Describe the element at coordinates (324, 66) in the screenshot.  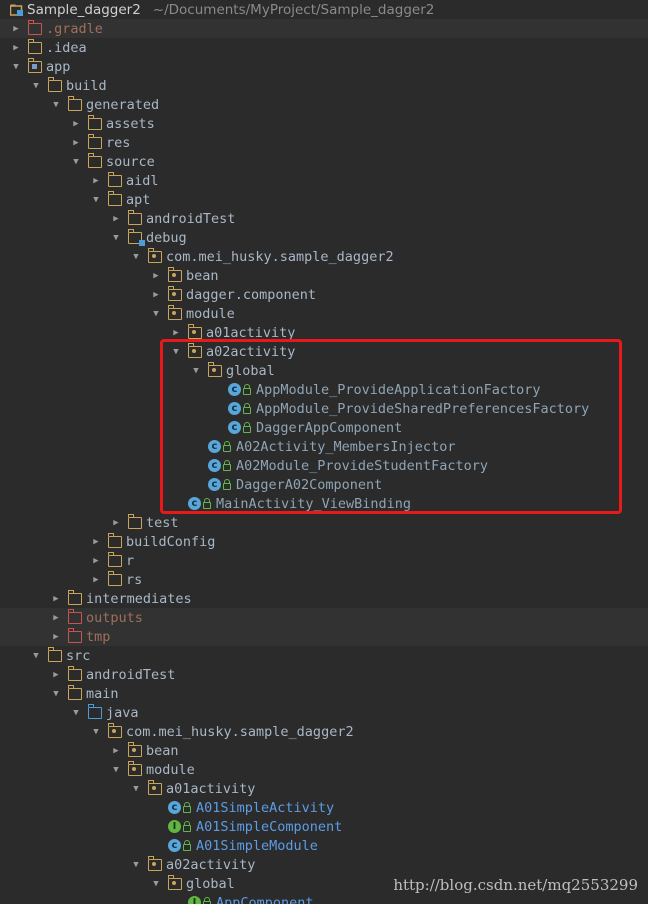
I see `tree-row: ▼ app` at that location.